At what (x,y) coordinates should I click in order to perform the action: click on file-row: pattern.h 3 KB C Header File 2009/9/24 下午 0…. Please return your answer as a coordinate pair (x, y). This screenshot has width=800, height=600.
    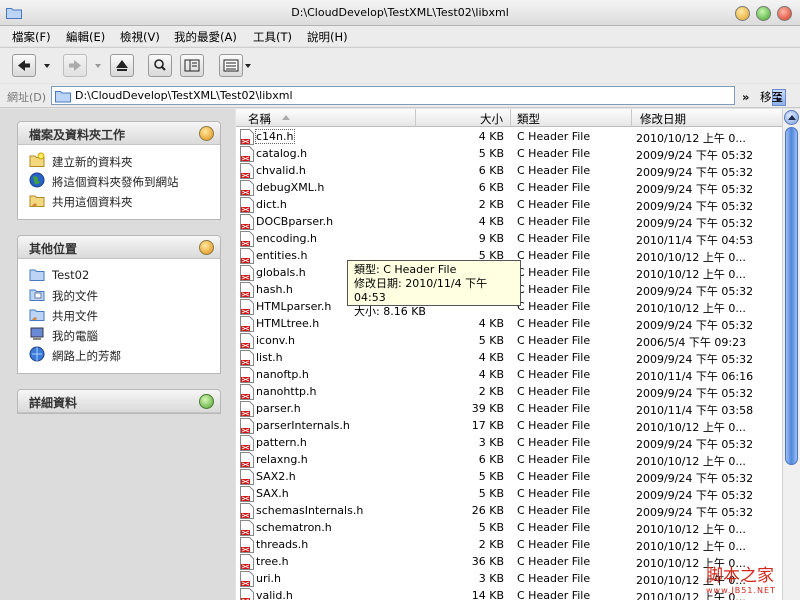
    Looking at the image, I should click on (509, 442).